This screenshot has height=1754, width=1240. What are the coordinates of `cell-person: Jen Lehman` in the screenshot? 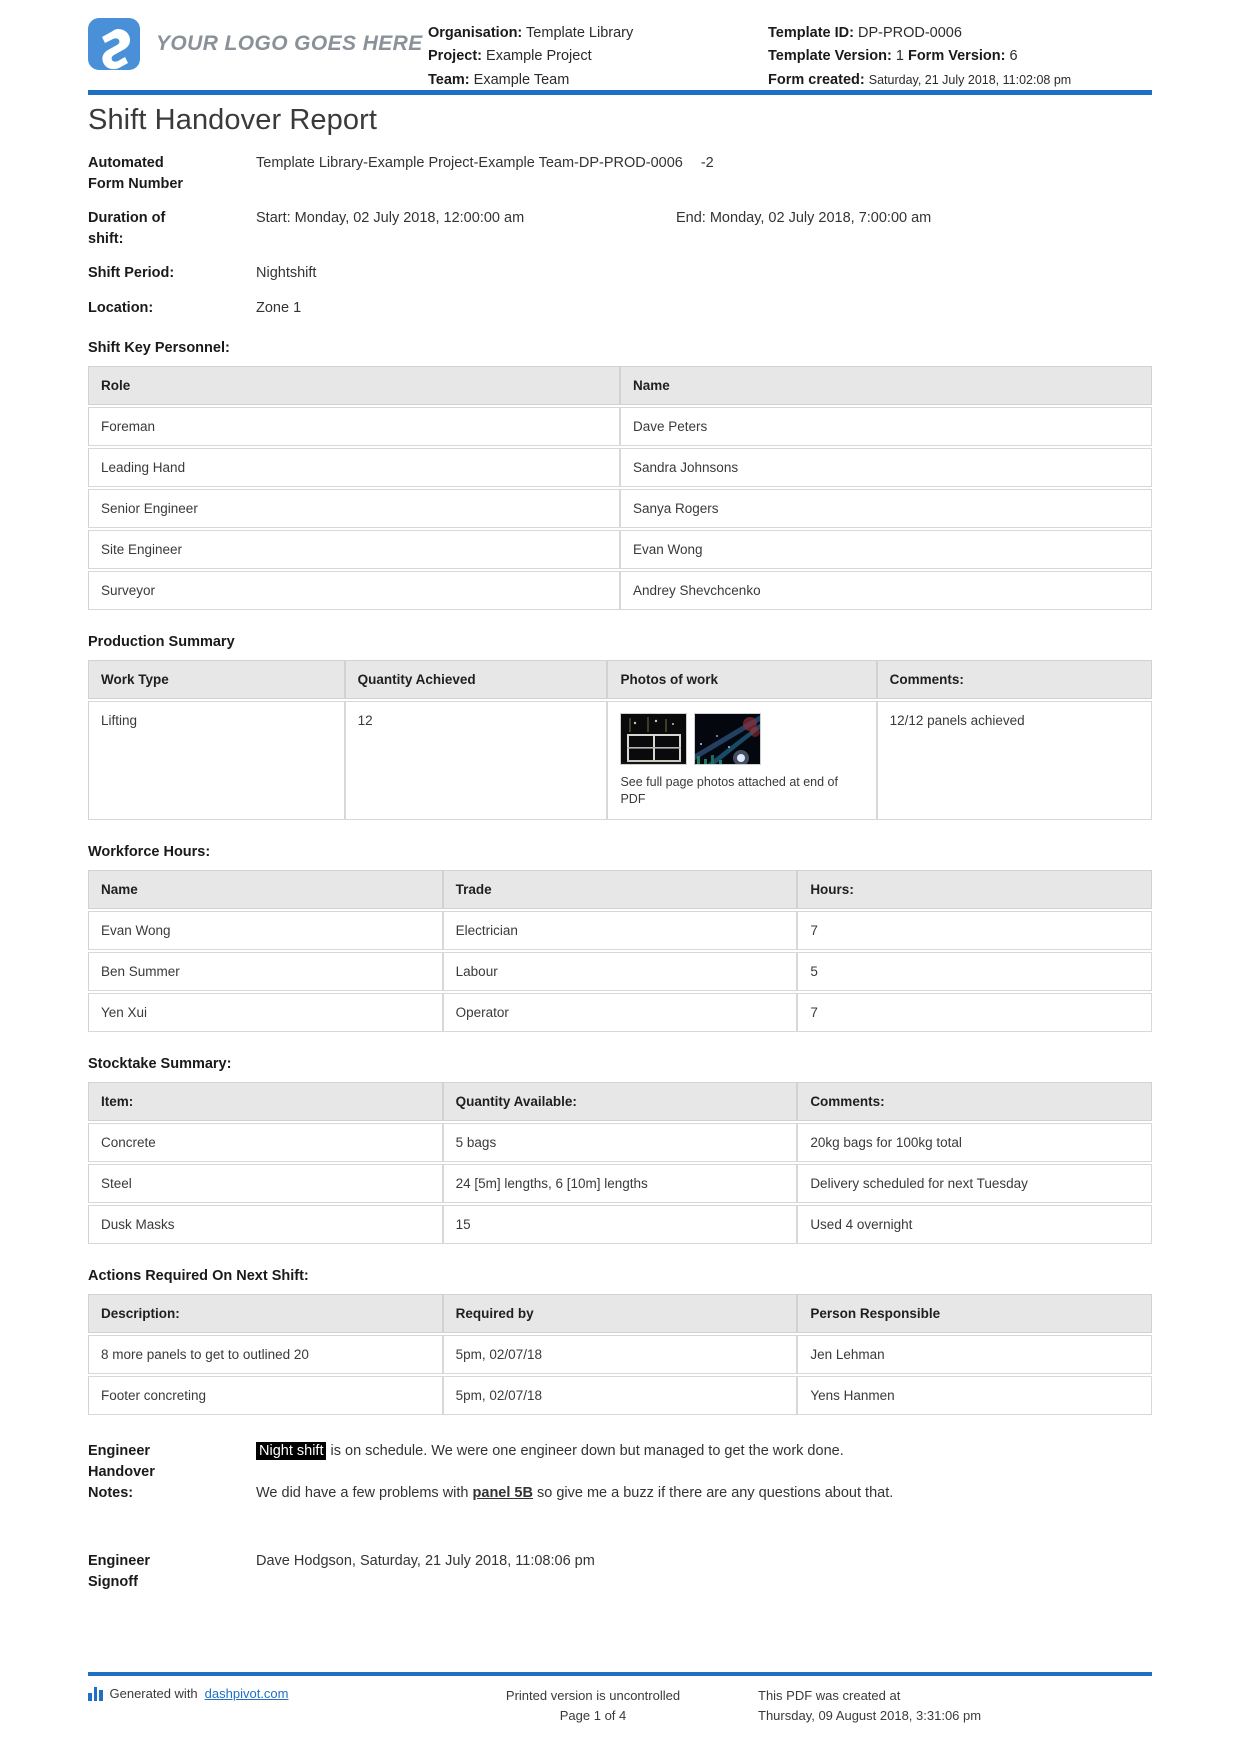 It's located at (974, 1355).